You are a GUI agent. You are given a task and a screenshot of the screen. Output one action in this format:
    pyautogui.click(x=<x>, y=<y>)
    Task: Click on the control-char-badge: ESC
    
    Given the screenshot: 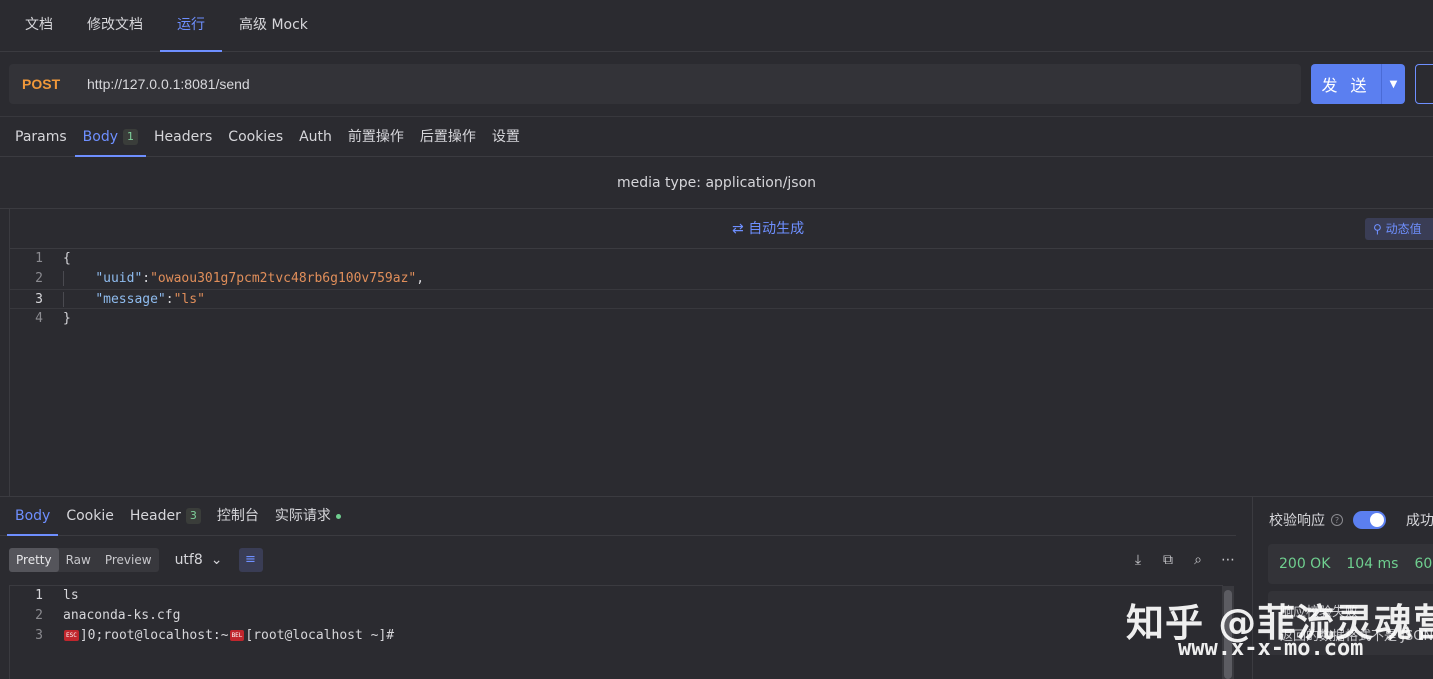 What is the action you would take?
    pyautogui.click(x=71, y=635)
    